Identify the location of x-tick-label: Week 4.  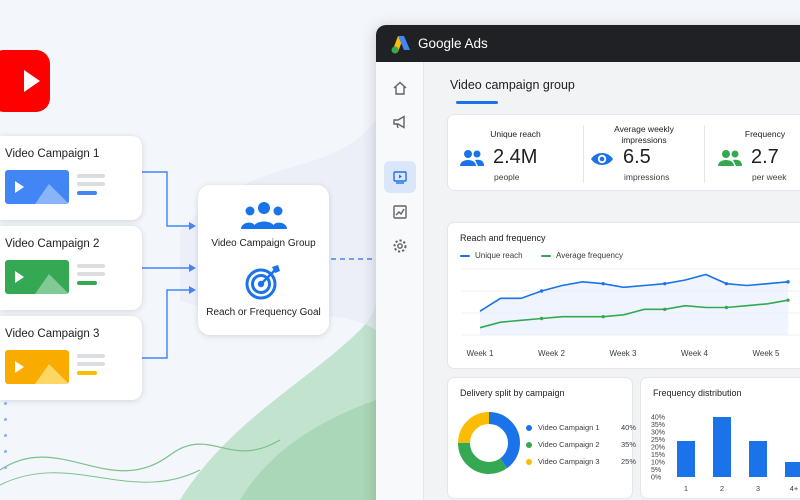
(695, 353).